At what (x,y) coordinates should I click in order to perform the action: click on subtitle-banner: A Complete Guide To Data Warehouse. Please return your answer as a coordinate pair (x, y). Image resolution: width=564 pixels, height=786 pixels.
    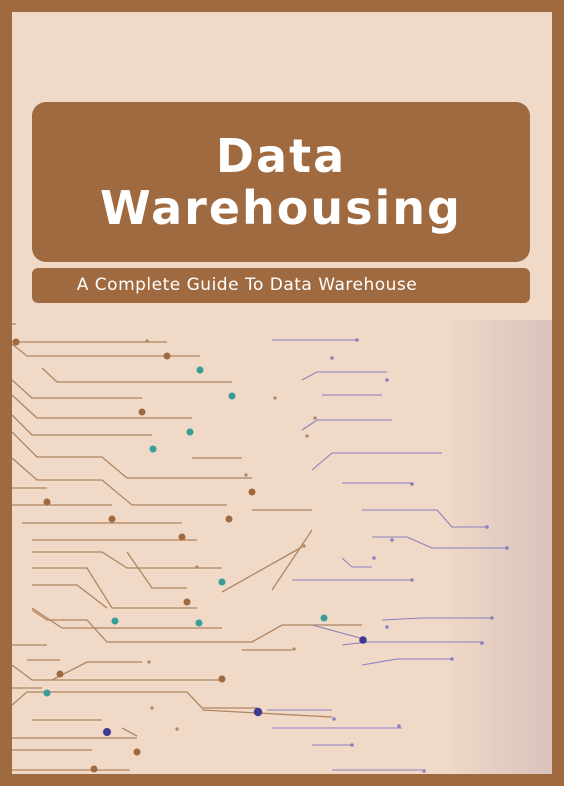
    Looking at the image, I should click on (281, 285).